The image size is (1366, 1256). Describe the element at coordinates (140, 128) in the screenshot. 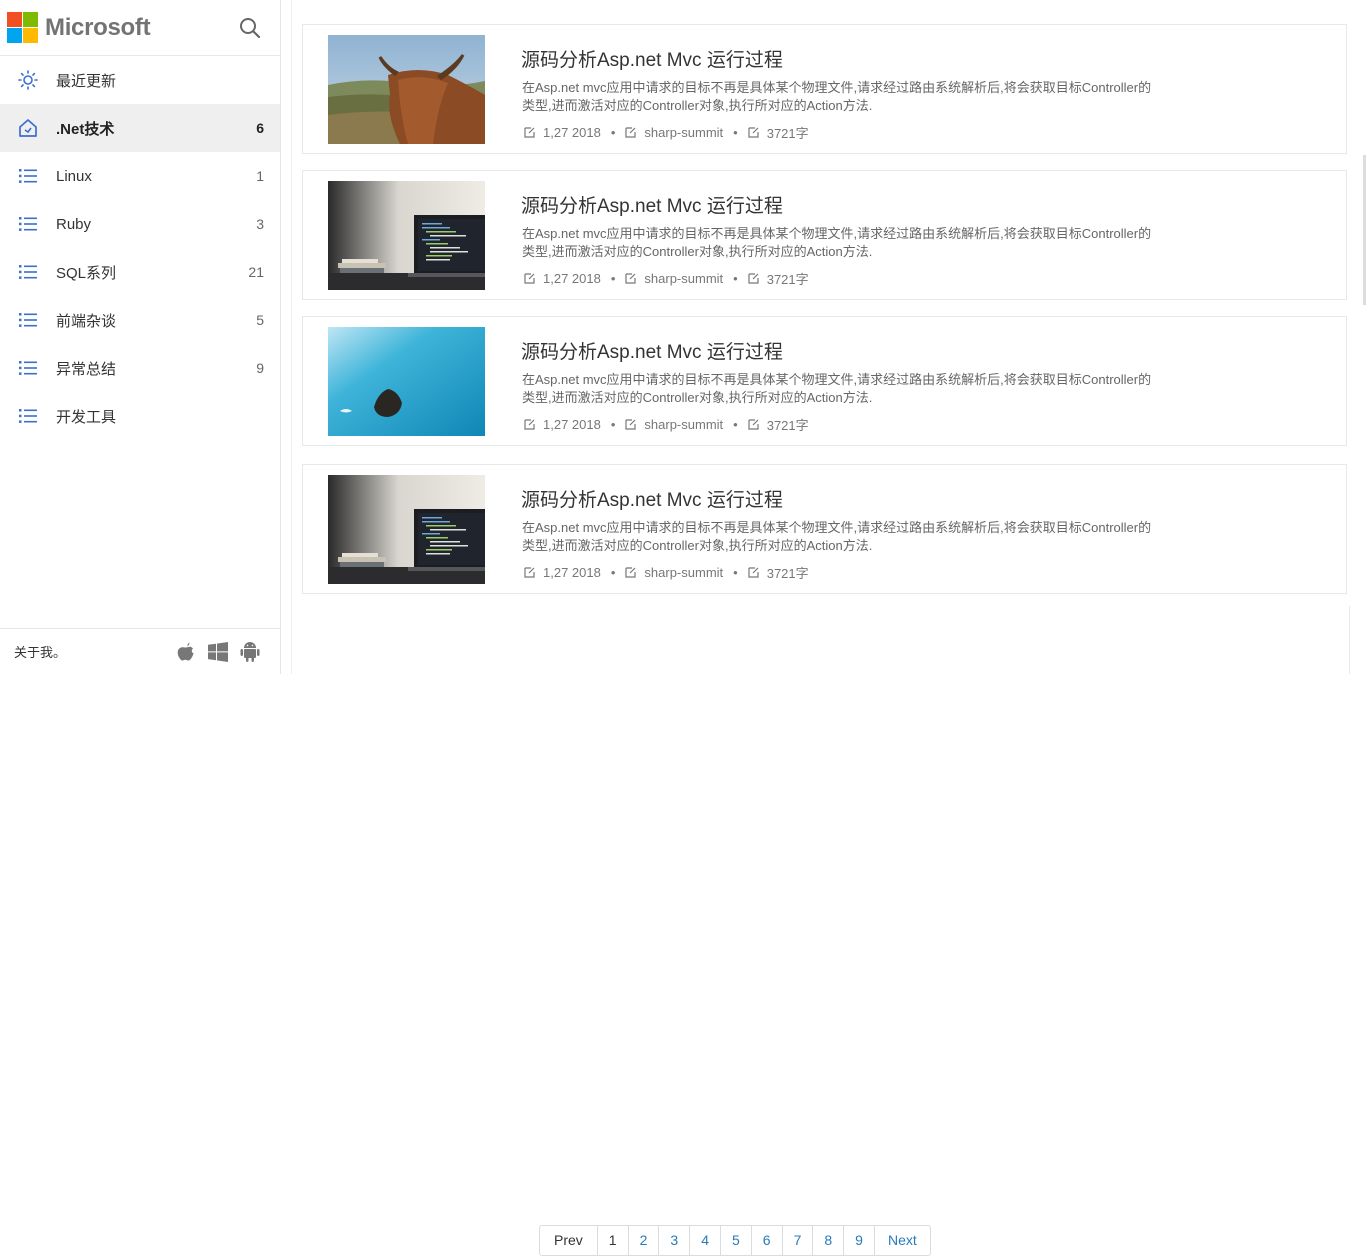

I see `sidebar-item-dotnet: .Net技术 6` at that location.